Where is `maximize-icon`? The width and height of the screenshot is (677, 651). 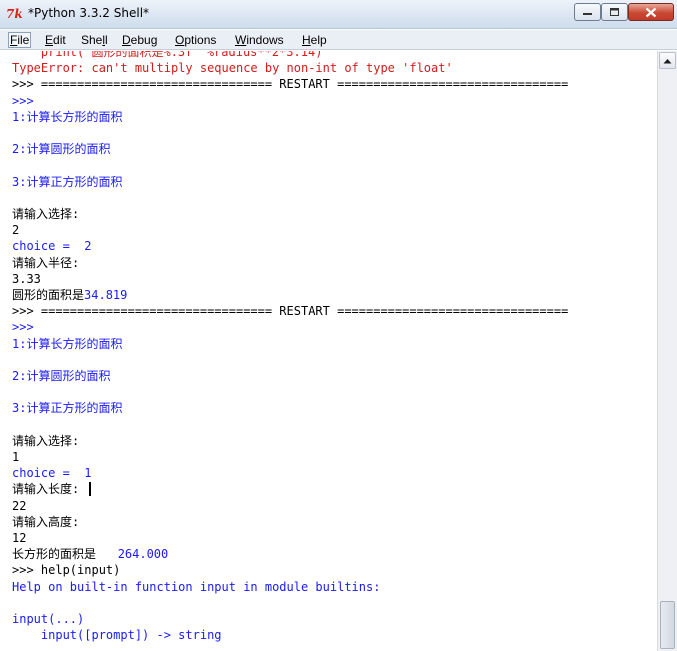
maximize-icon is located at coordinates (614, 12).